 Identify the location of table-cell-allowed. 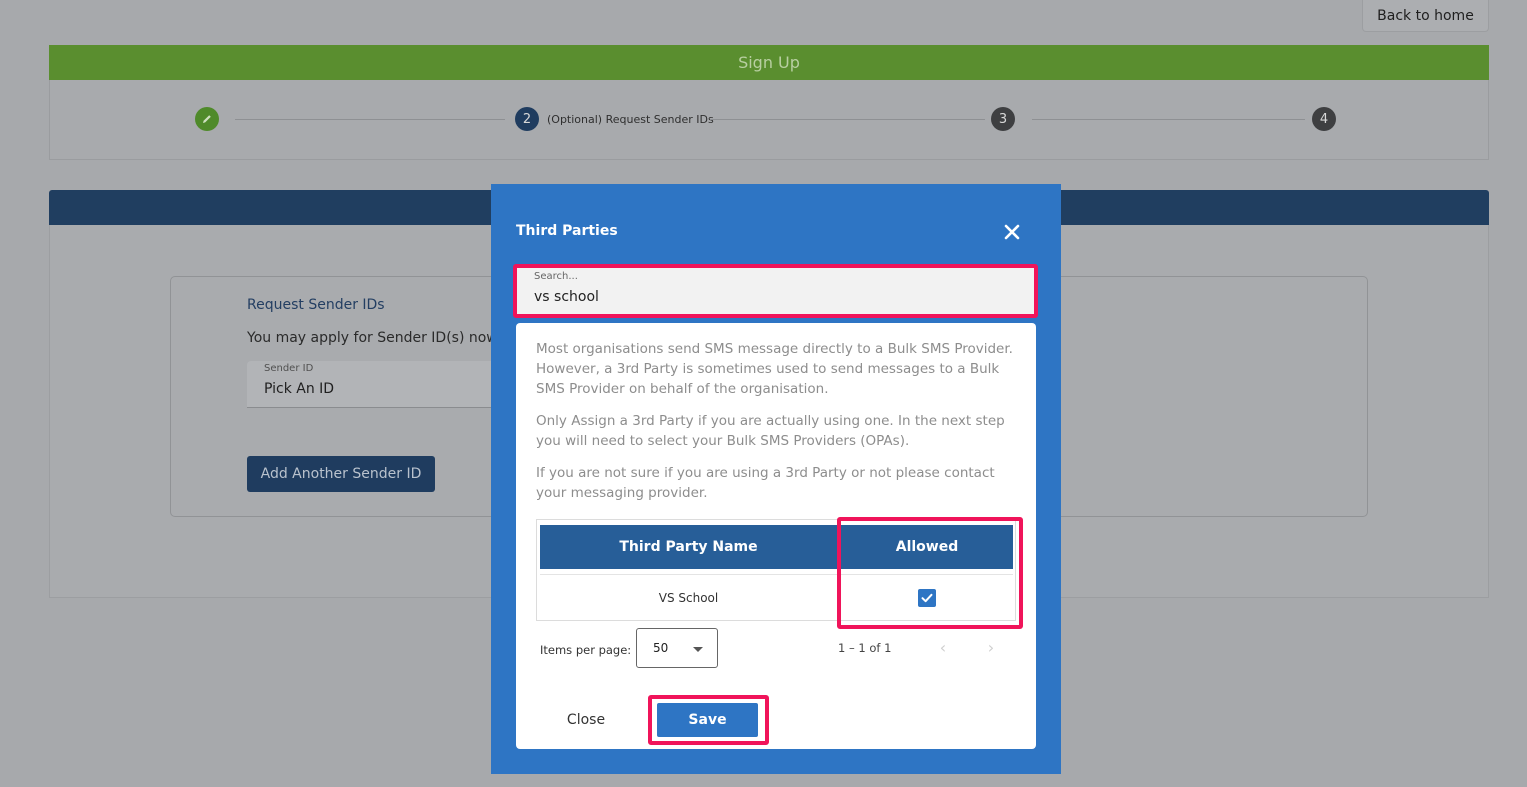
(927, 597).